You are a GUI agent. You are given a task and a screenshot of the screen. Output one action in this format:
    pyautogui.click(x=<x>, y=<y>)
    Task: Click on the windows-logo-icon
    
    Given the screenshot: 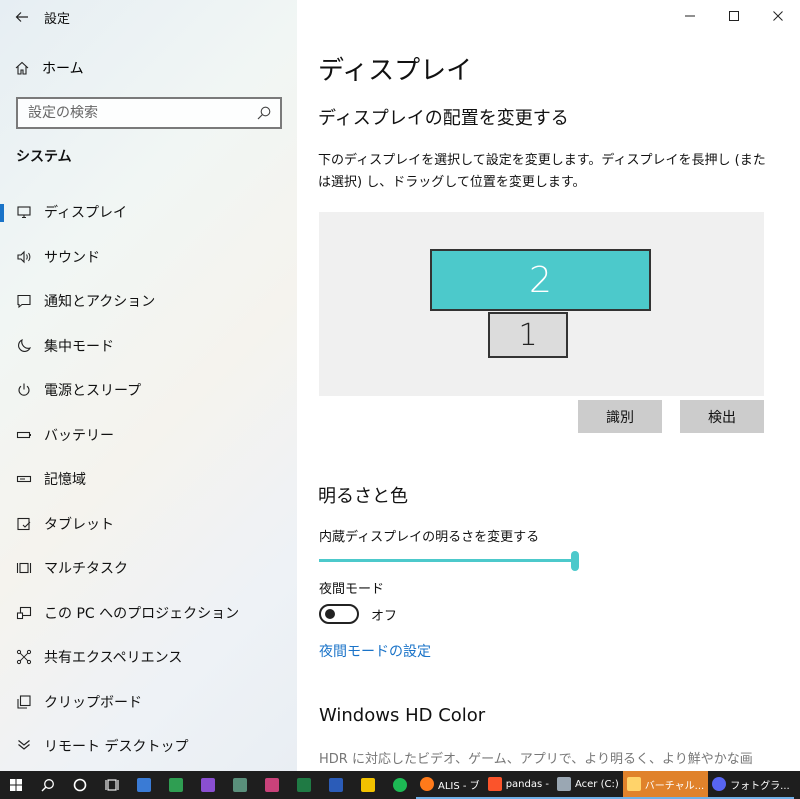 What is the action you would take?
    pyautogui.click(x=16, y=785)
    